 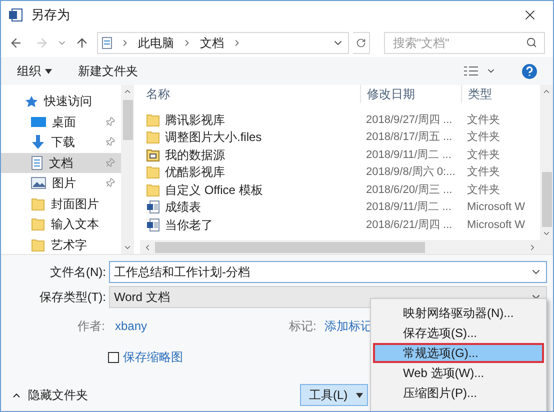 I want to click on author-link: xbany, so click(x=197, y=326).